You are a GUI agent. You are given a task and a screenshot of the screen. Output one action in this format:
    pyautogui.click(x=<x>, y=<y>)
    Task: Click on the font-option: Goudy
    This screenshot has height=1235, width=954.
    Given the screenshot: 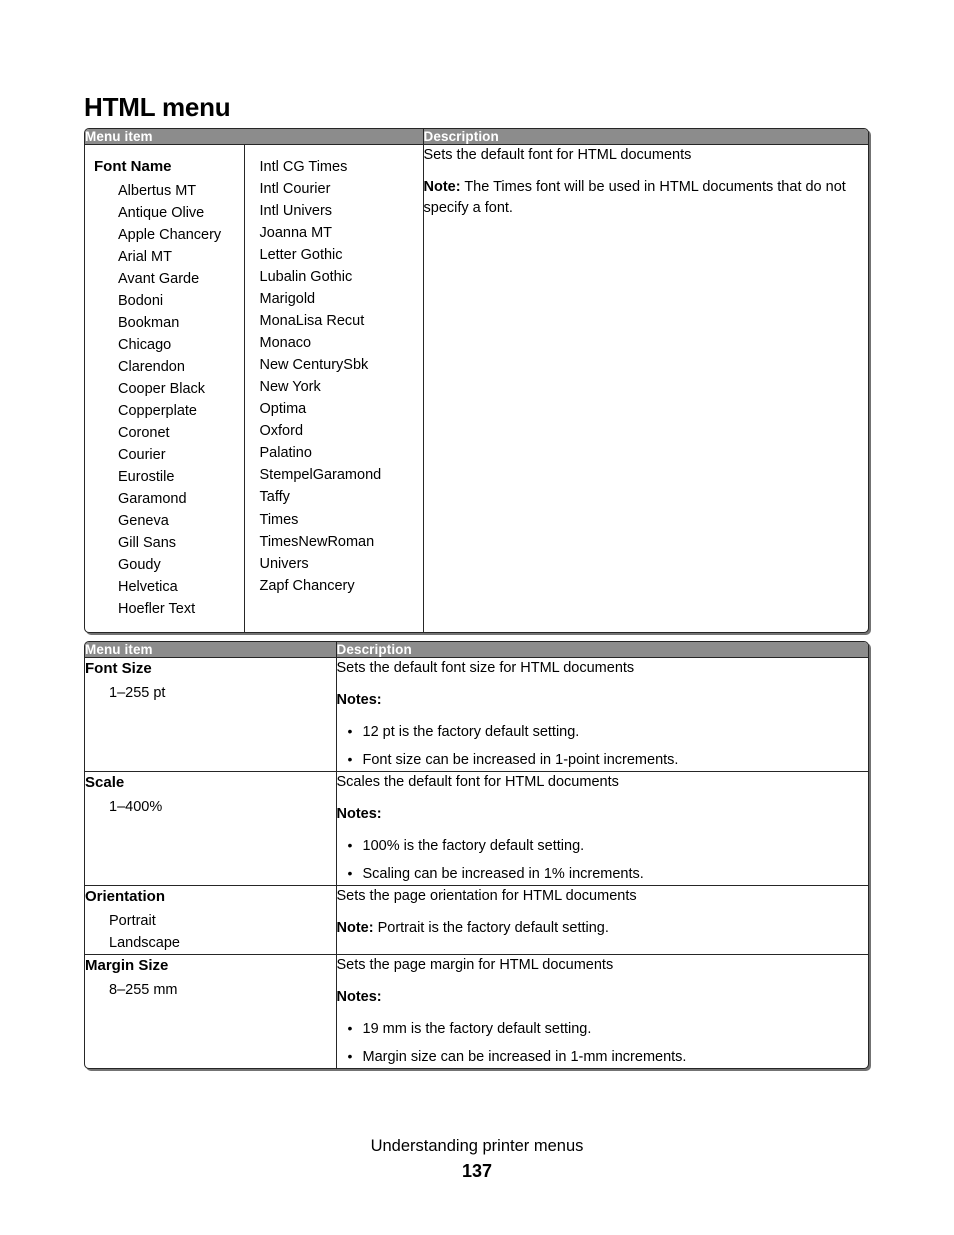 What is the action you would take?
    pyautogui.click(x=139, y=565)
    